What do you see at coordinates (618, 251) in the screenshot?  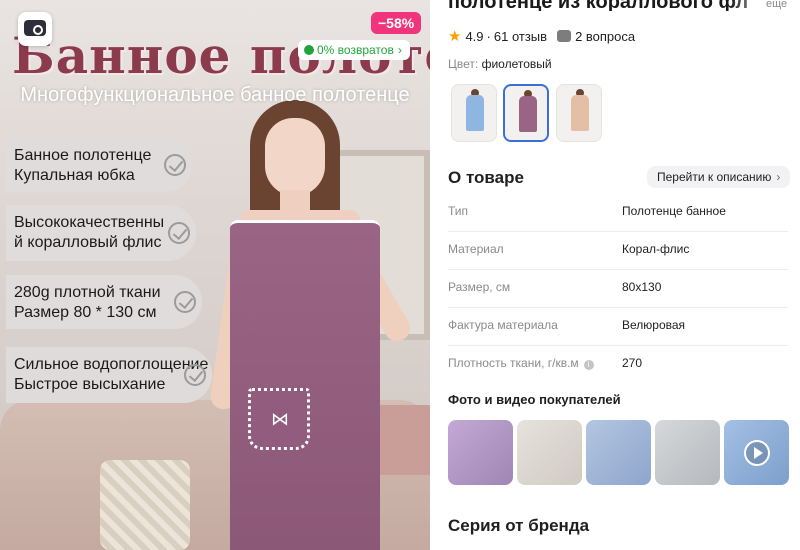 I see `spec-row: Материал Корал-флис` at bounding box center [618, 251].